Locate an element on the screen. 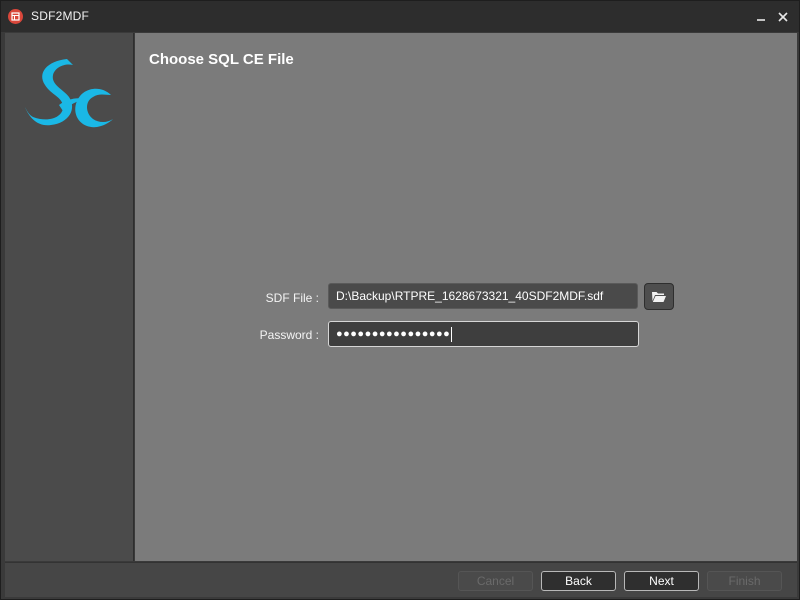  sdf-file-value: D:\Backup\RTPRE_1628673321_40SDF2MDF.sdf is located at coordinates (470, 296).